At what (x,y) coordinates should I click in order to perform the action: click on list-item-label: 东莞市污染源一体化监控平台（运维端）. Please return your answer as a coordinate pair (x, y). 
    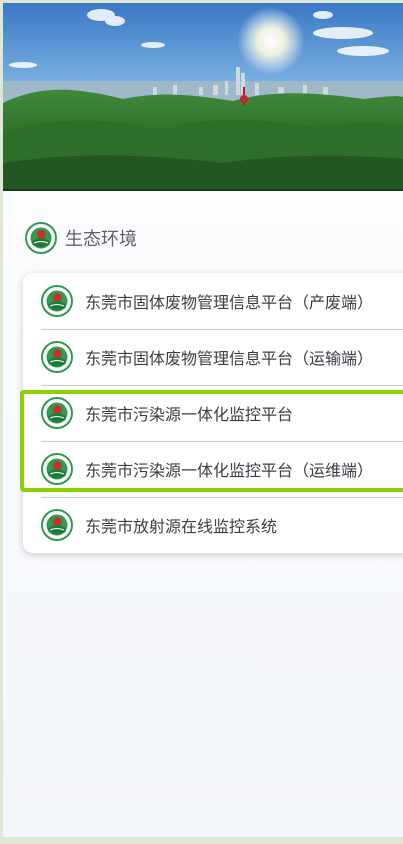
    Looking at the image, I should click on (229, 470).